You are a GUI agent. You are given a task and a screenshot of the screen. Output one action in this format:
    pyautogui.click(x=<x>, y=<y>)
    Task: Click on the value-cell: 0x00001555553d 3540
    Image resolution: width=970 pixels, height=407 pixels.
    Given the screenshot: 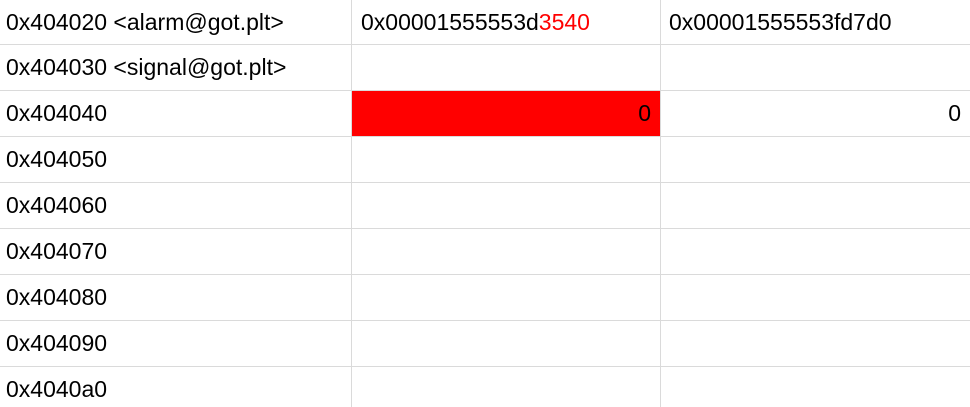 What is the action you would take?
    pyautogui.click(x=506, y=22)
    